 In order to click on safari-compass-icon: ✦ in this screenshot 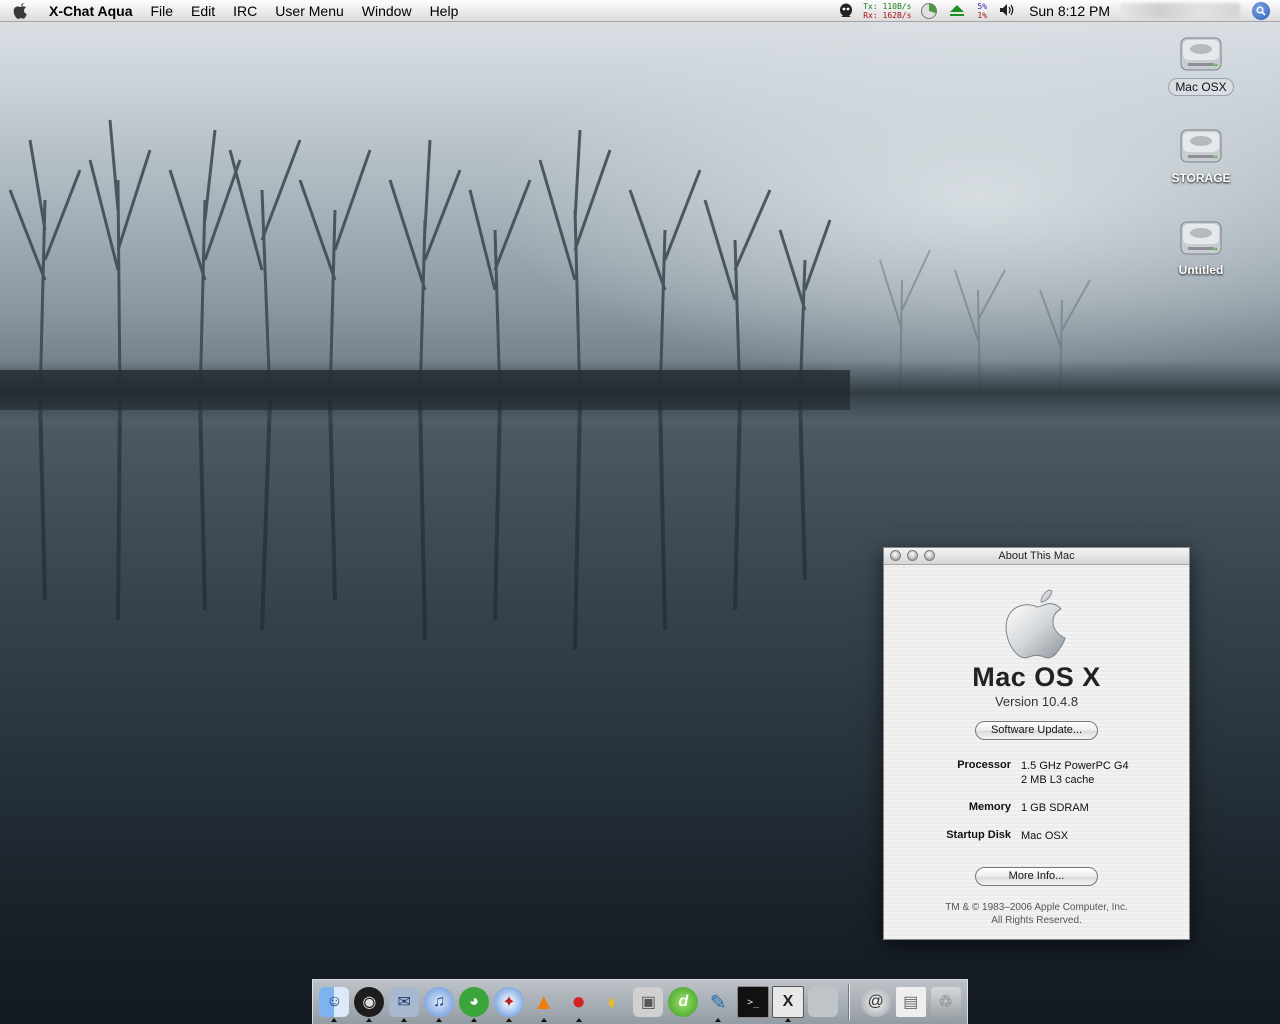, I will do `click(508, 1002)`.